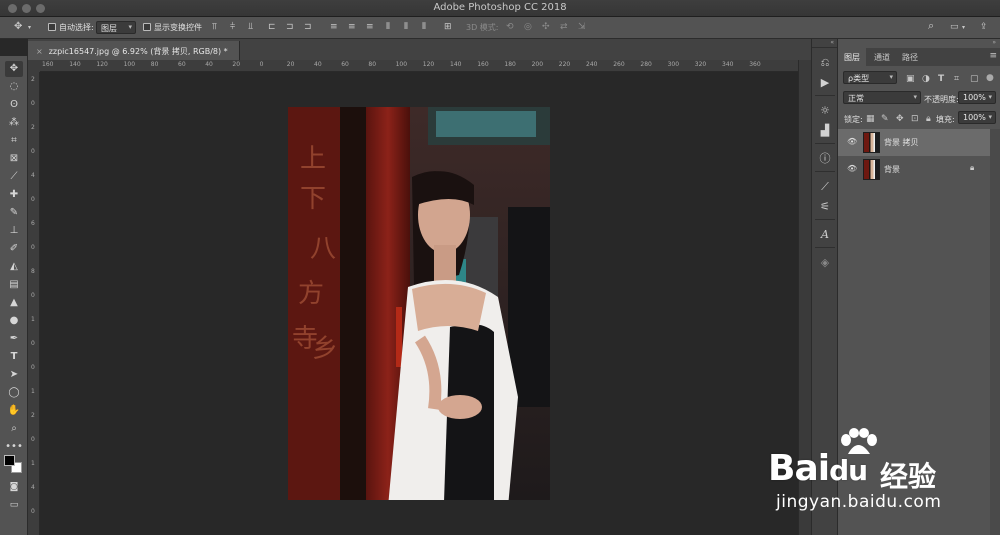  I want to click on fill-field: 100% ▾, so click(977, 117).